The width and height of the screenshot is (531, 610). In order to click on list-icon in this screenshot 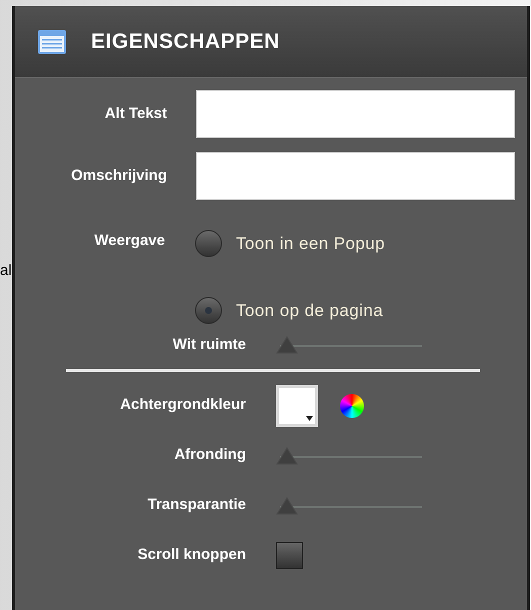, I will do `click(52, 41)`.